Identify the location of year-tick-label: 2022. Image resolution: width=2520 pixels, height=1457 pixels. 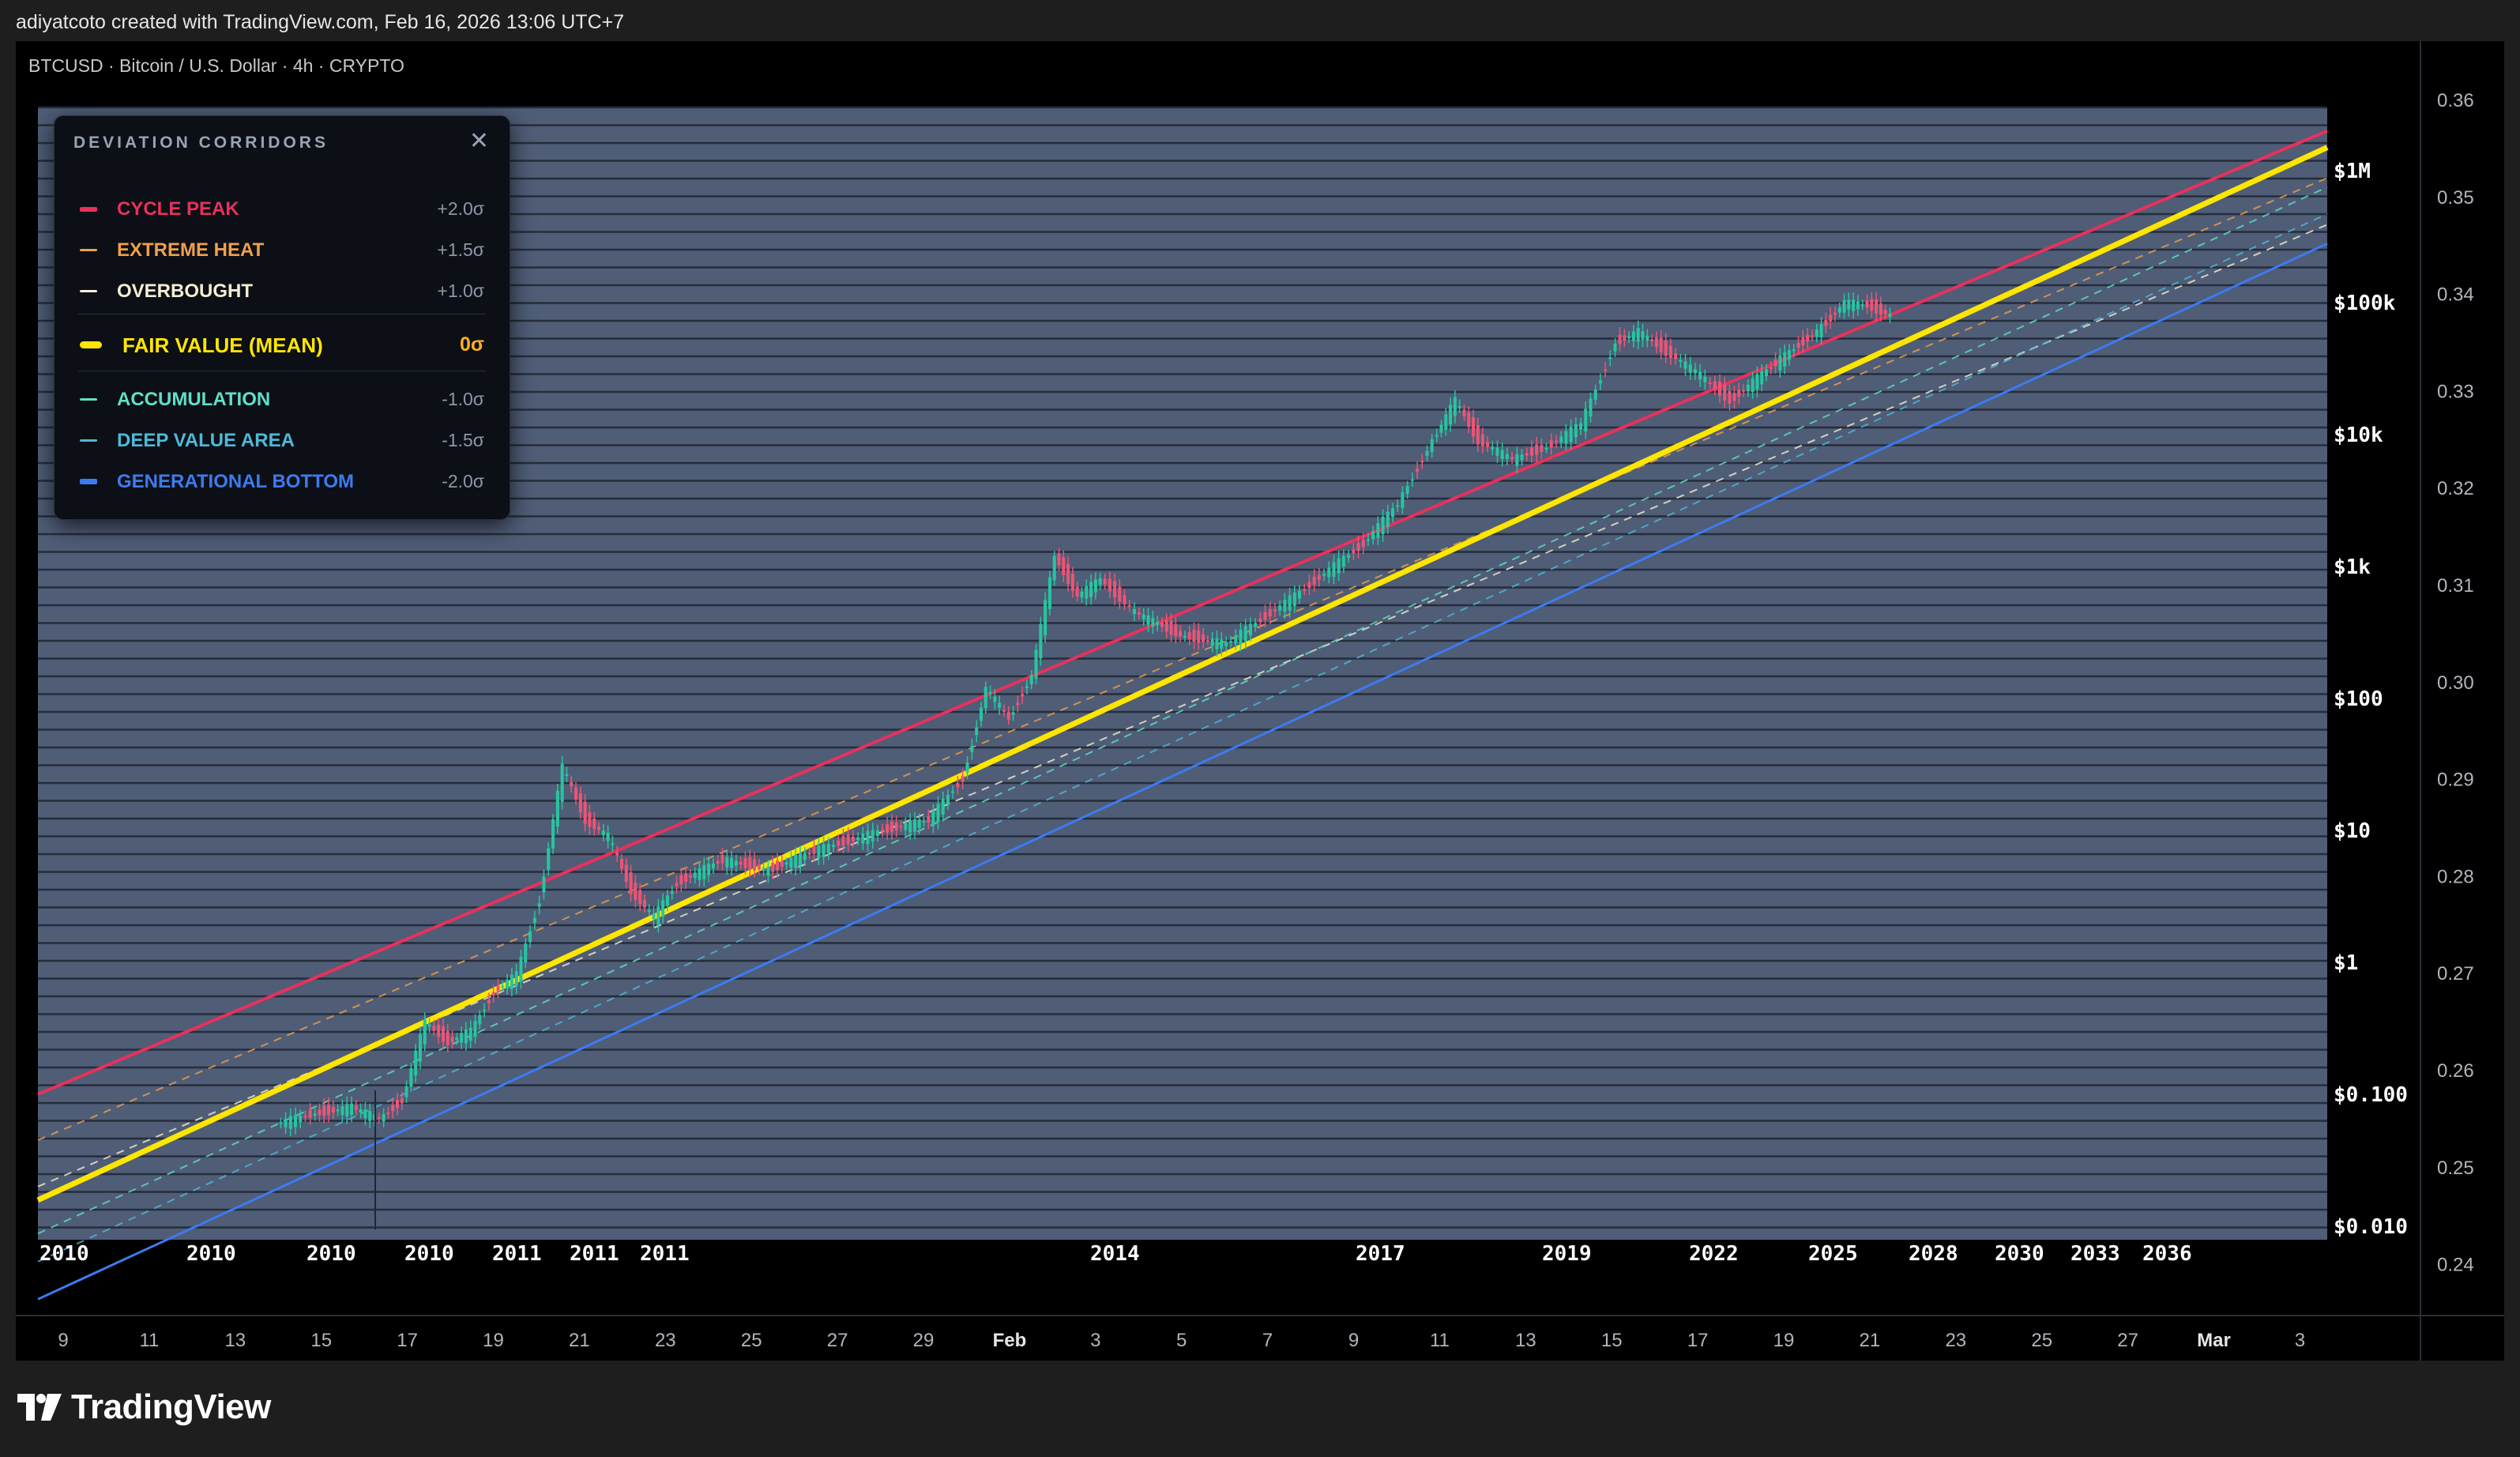
(1714, 1254).